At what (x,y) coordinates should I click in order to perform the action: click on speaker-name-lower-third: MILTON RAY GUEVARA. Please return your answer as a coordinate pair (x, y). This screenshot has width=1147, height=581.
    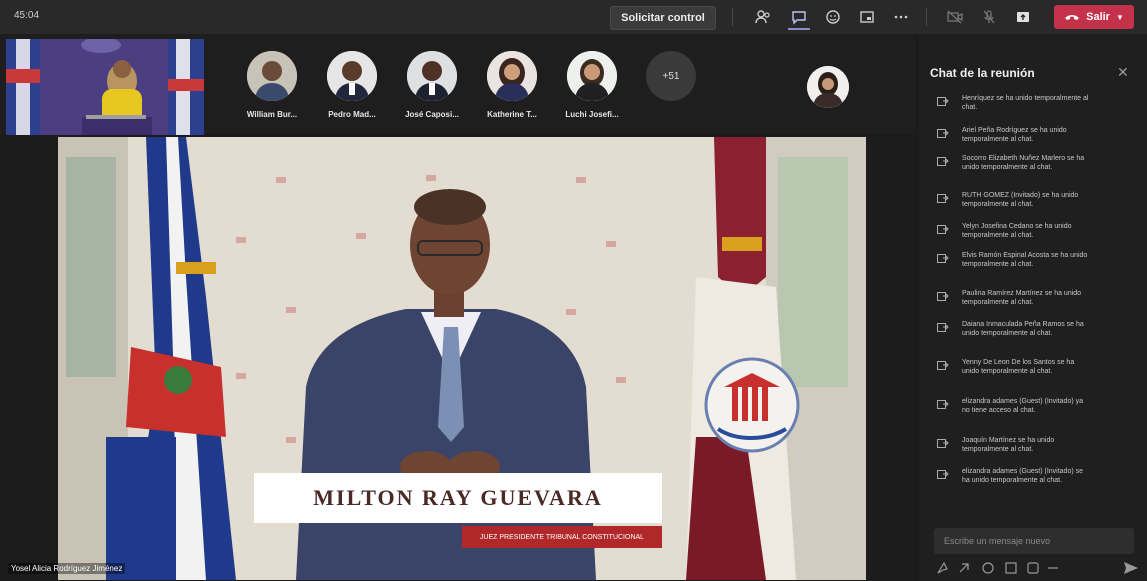
    Looking at the image, I should click on (458, 498).